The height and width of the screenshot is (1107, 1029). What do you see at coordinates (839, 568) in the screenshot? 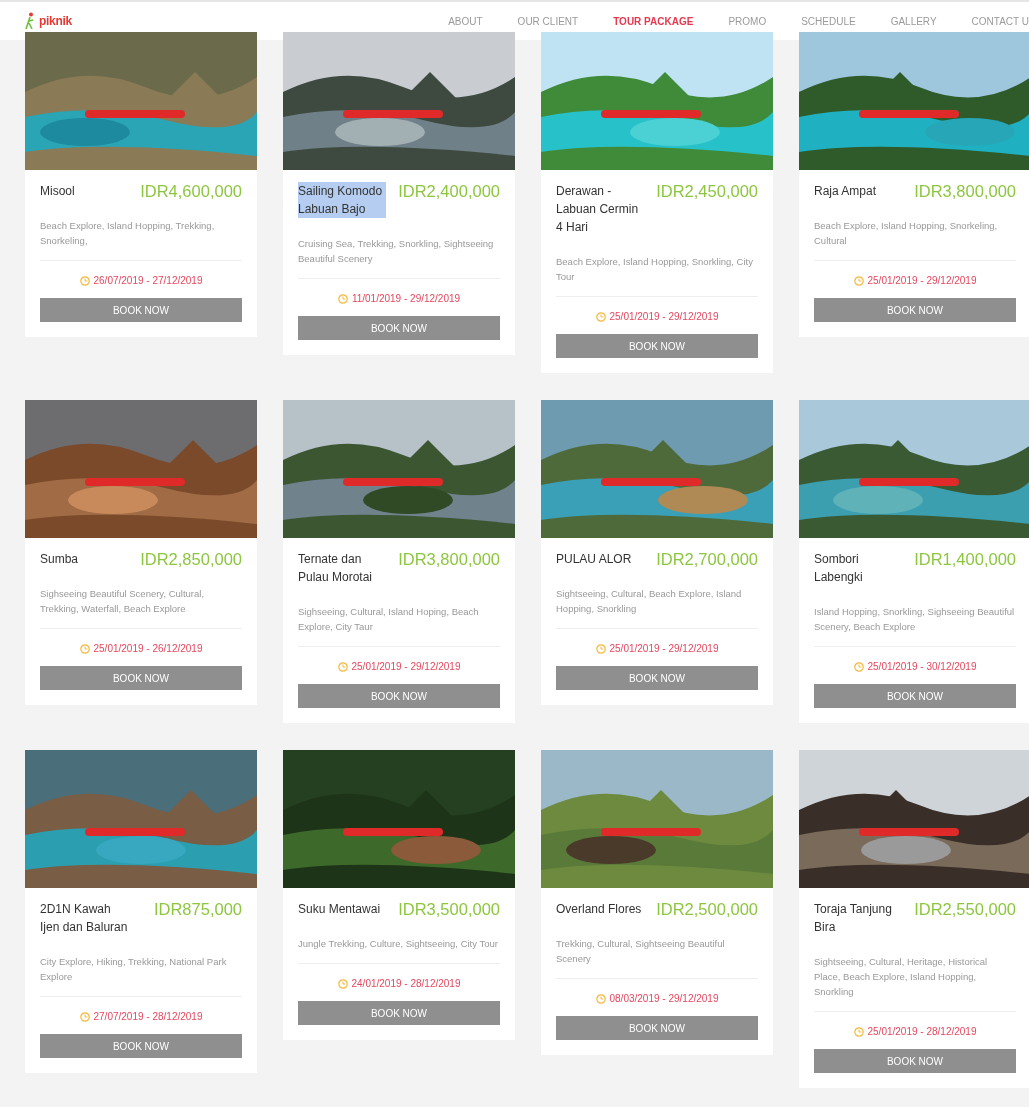
I see `package-title: Sombori Labengki` at bounding box center [839, 568].